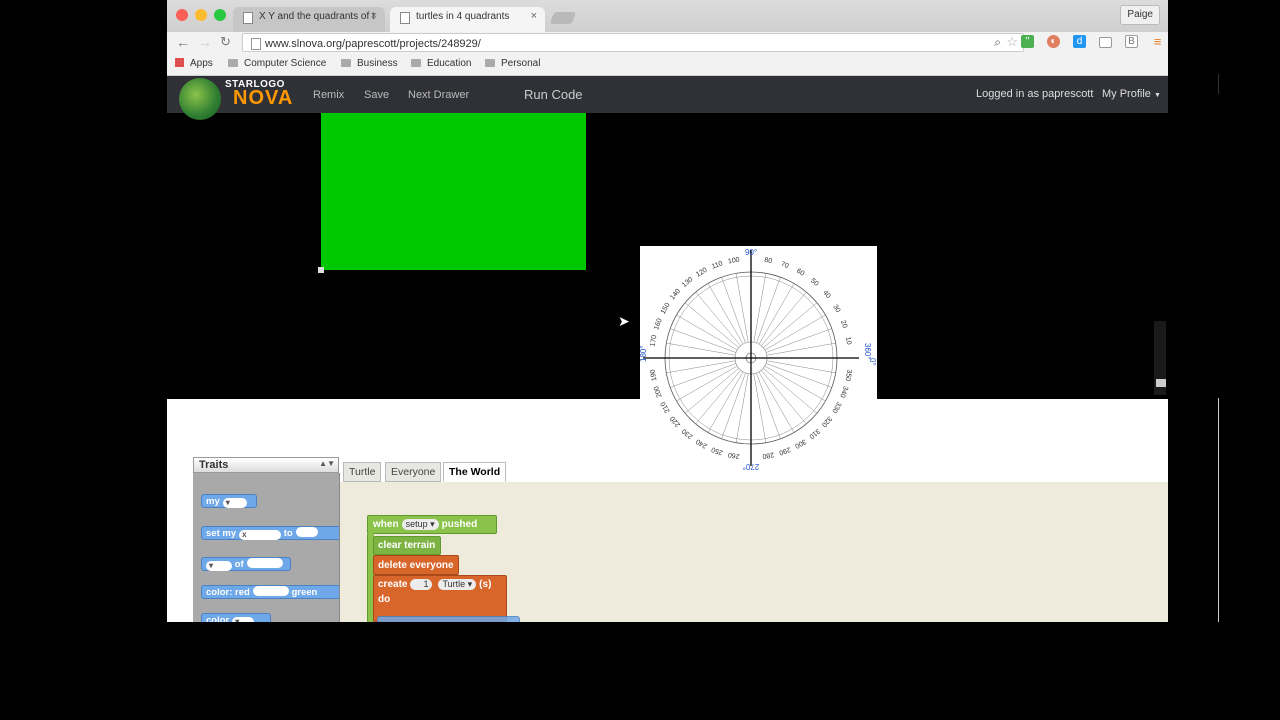 The width and height of the screenshot is (1280, 720). I want to click on logged-in-status: Logged in as paprescott, so click(1035, 94).